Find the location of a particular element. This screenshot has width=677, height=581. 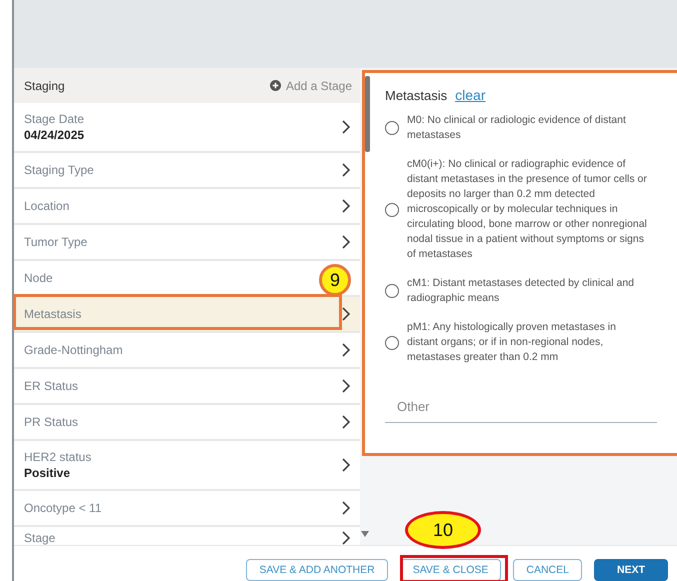

add-stage-button: Add a Stage is located at coordinates (311, 85).